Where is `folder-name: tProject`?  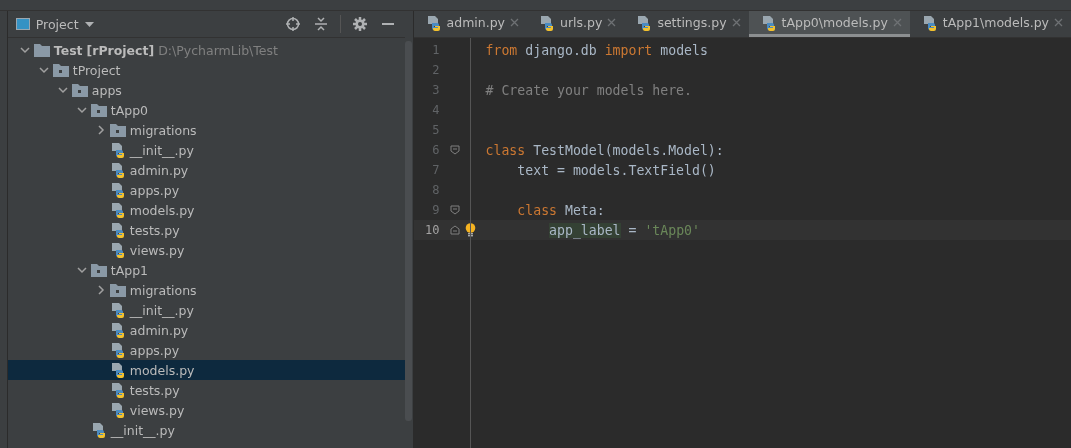
folder-name: tProject is located at coordinates (96, 70).